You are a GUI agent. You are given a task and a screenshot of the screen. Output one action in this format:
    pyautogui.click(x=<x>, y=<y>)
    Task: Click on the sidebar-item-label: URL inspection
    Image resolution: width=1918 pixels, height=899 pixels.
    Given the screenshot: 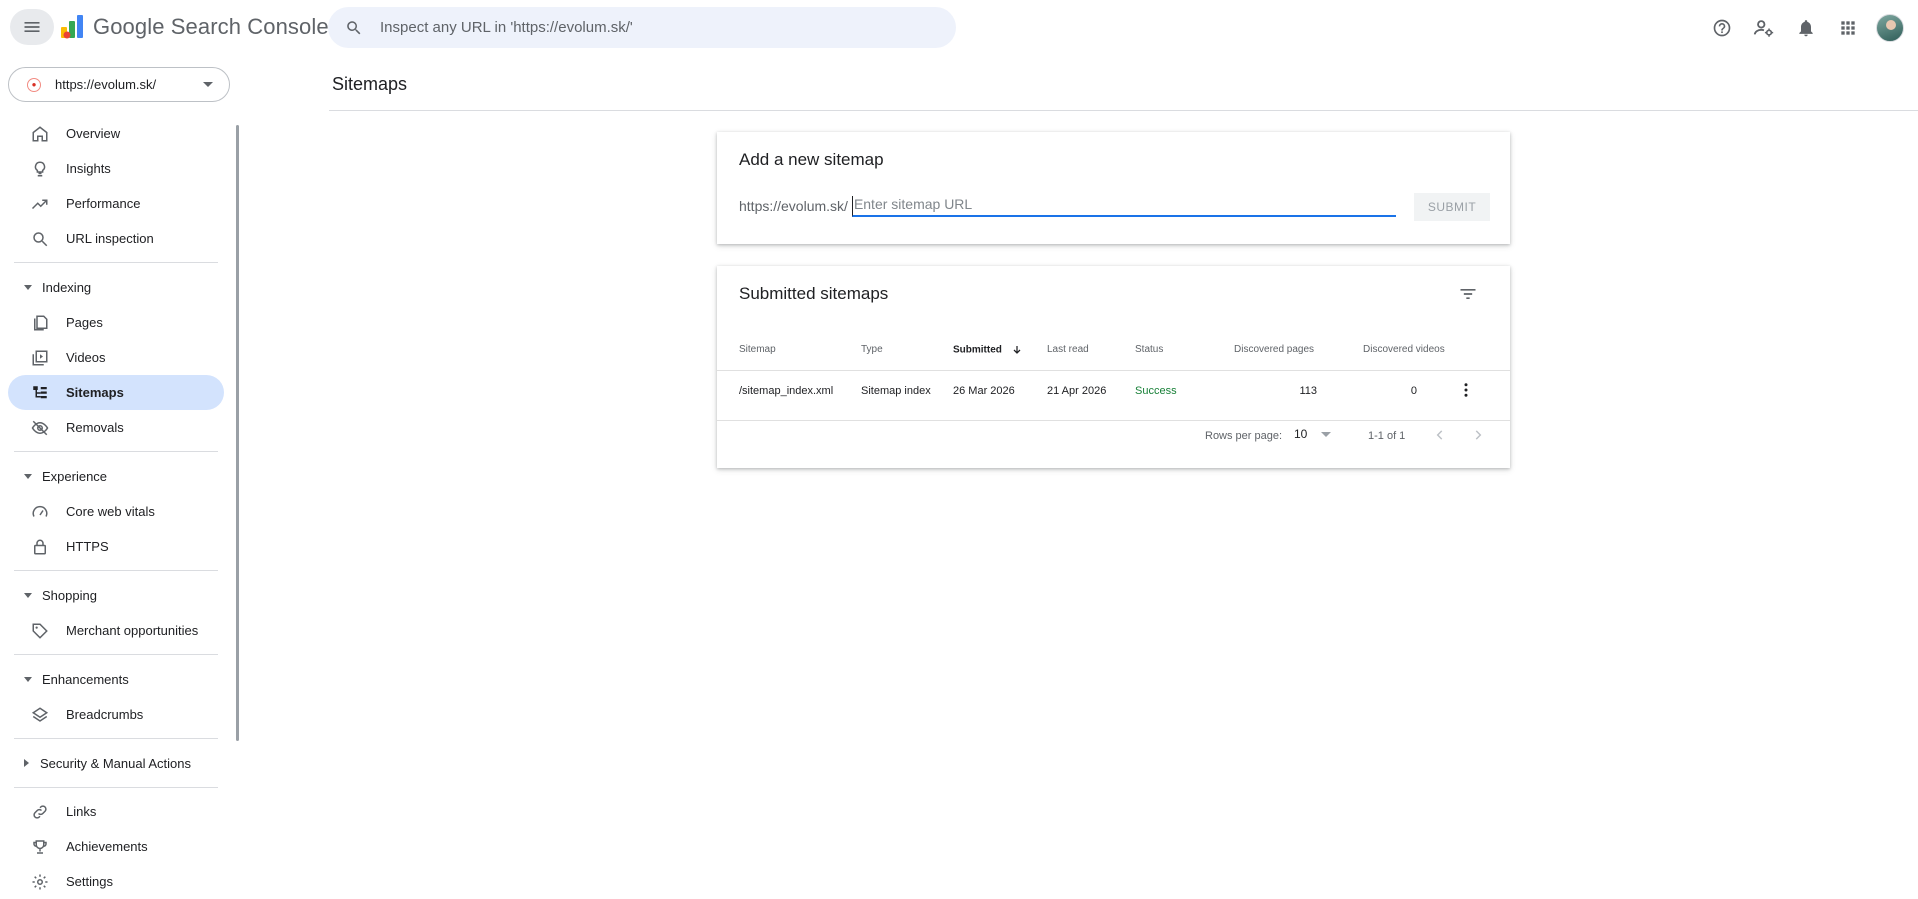 What is the action you would take?
    pyautogui.click(x=110, y=238)
    